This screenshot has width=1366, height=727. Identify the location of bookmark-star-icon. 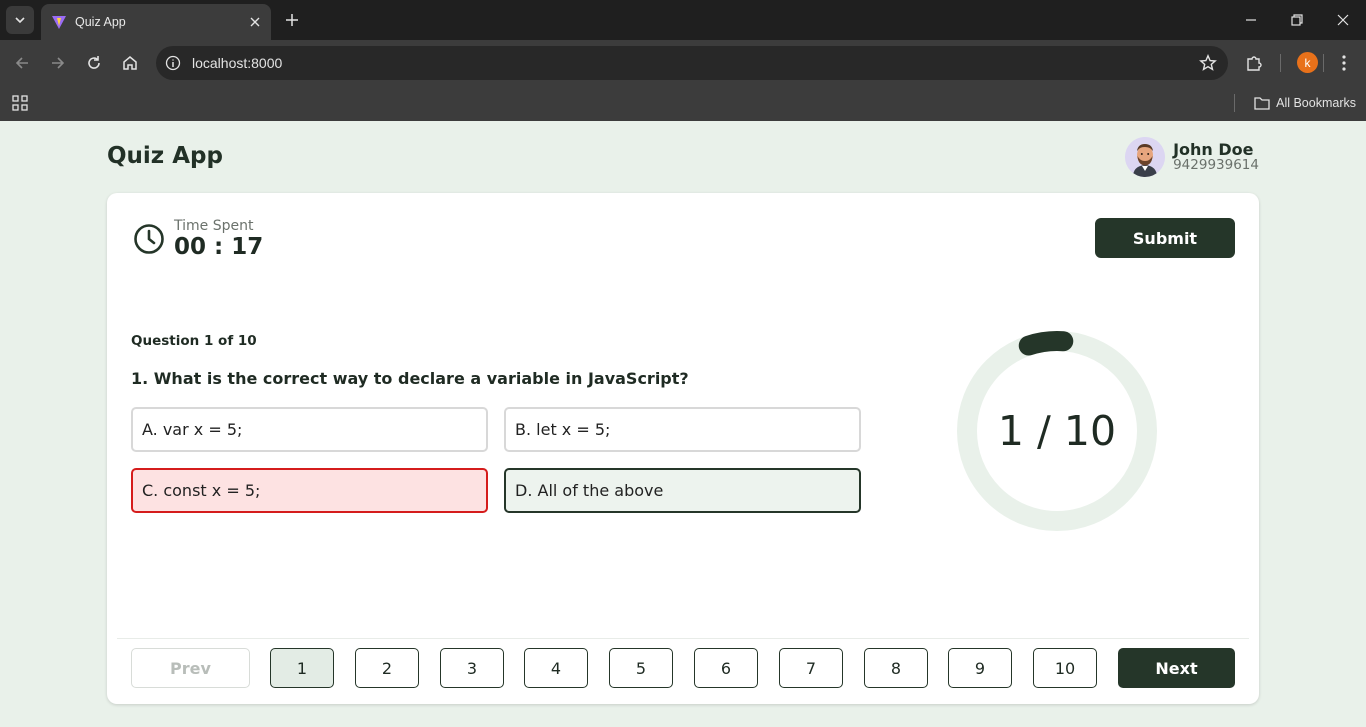
(1208, 63).